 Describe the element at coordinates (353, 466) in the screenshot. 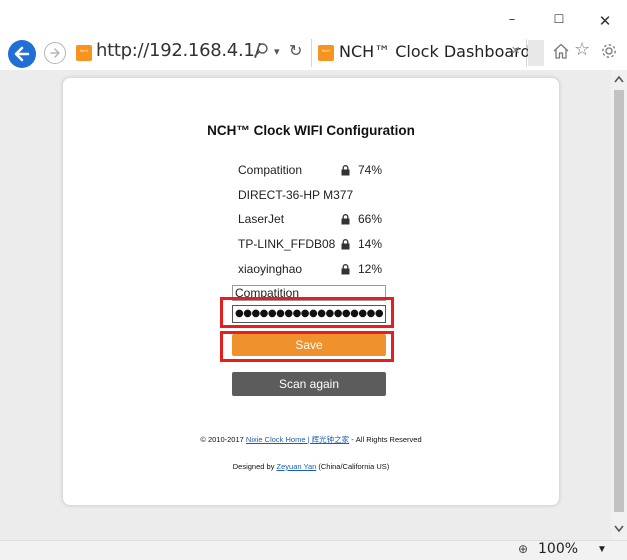

I see `designed-suffix: (China/California US)` at that location.